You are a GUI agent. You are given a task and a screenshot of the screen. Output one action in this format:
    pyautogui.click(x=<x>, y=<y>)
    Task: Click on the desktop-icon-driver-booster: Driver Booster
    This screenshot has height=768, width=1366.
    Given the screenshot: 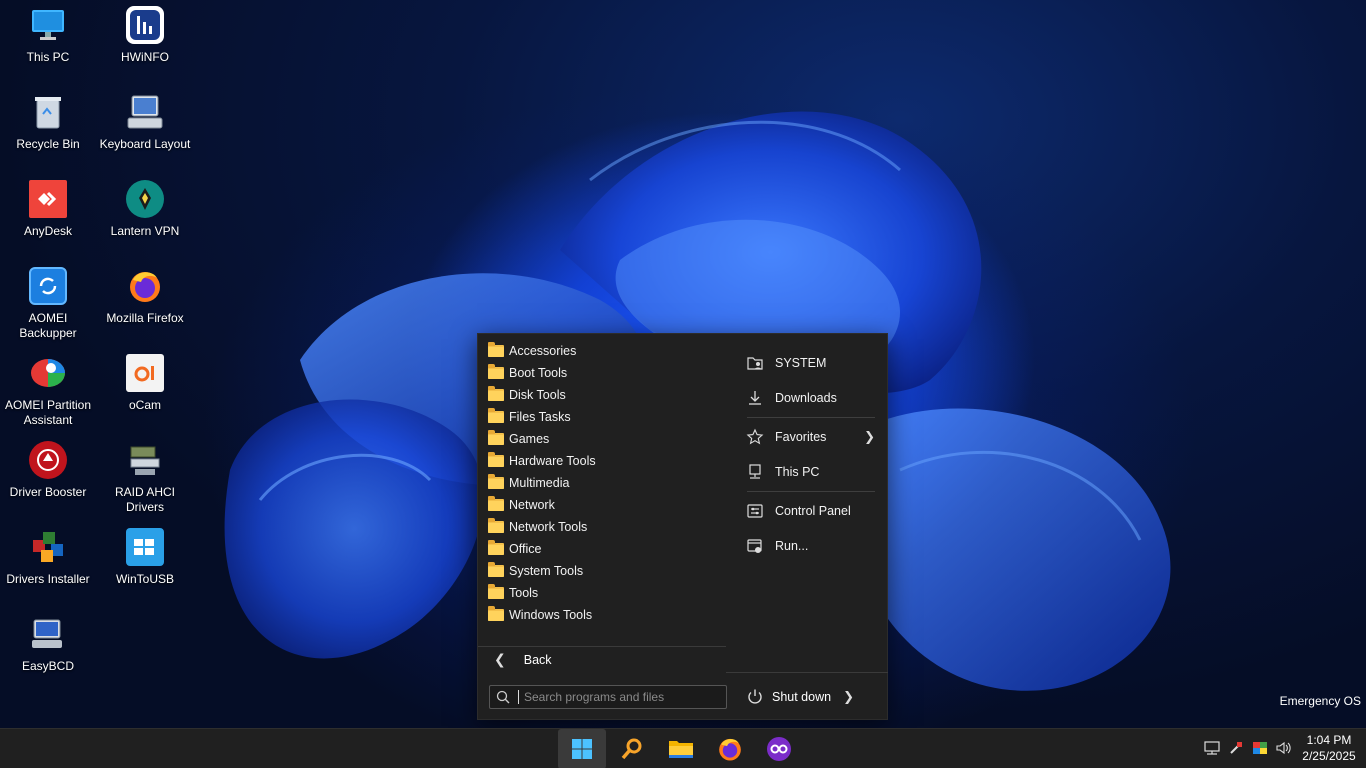 What is the action you would take?
    pyautogui.click(x=48, y=470)
    